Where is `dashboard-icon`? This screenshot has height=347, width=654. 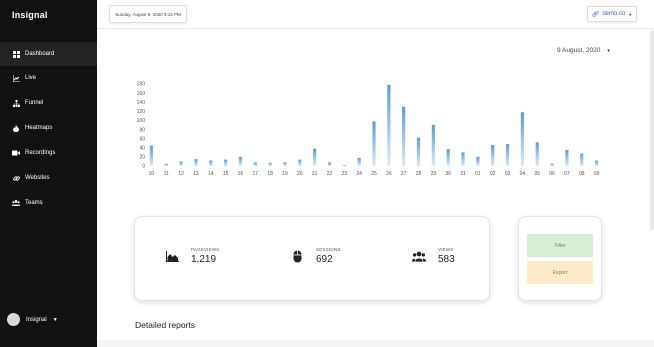 dashboard-icon is located at coordinates (16, 54).